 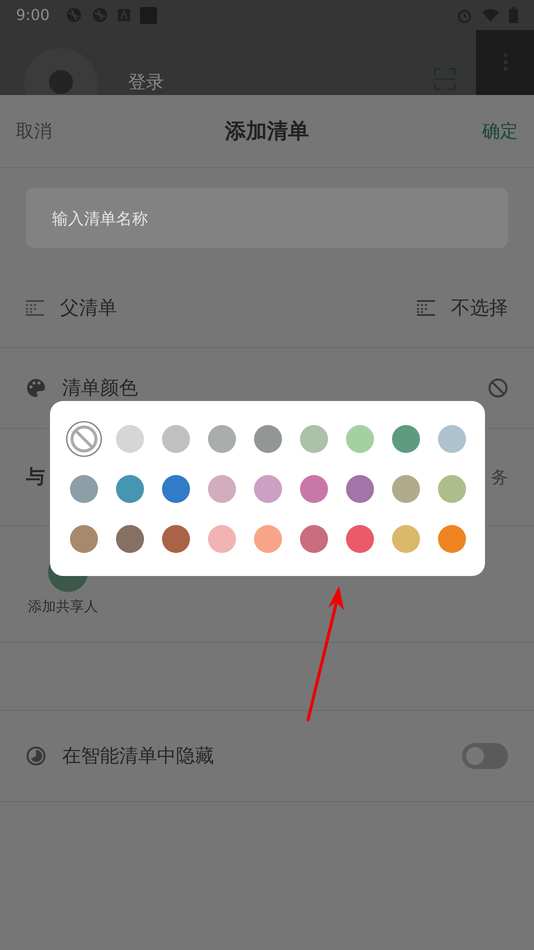 What do you see at coordinates (267, 131) in the screenshot?
I see `sheet-title: 添加清单` at bounding box center [267, 131].